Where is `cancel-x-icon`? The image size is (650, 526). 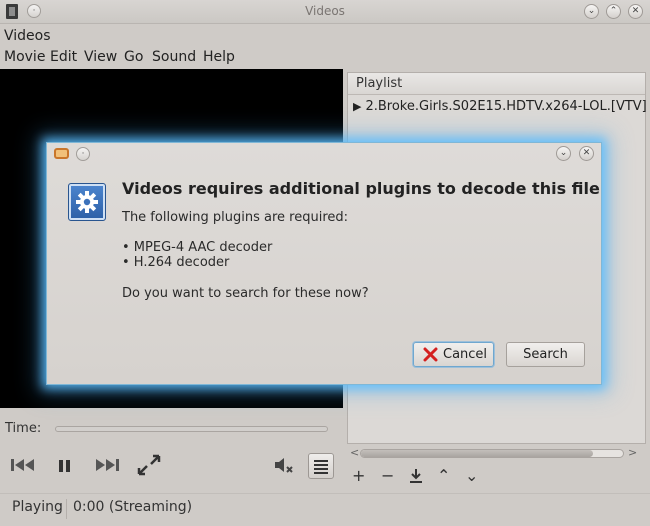 cancel-x-icon is located at coordinates (430, 354).